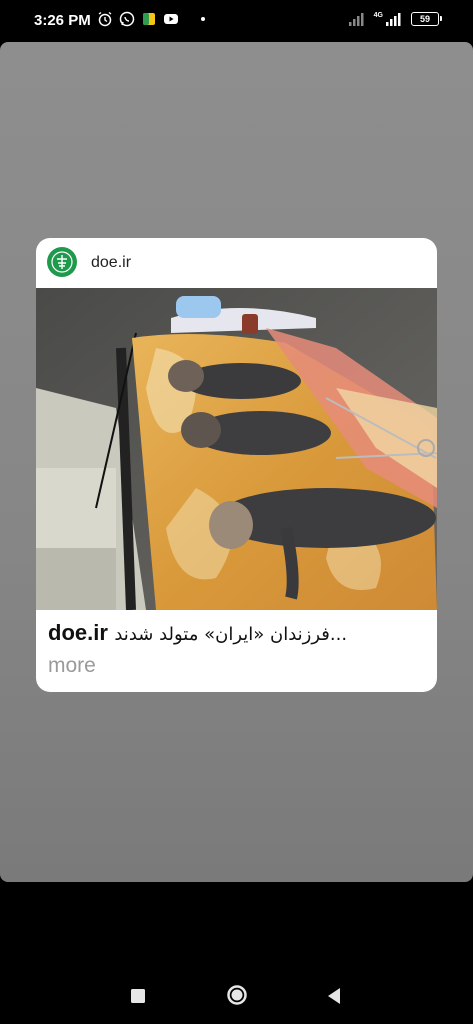 The image size is (473, 1024). I want to click on navigation-bar, so click(236, 997).